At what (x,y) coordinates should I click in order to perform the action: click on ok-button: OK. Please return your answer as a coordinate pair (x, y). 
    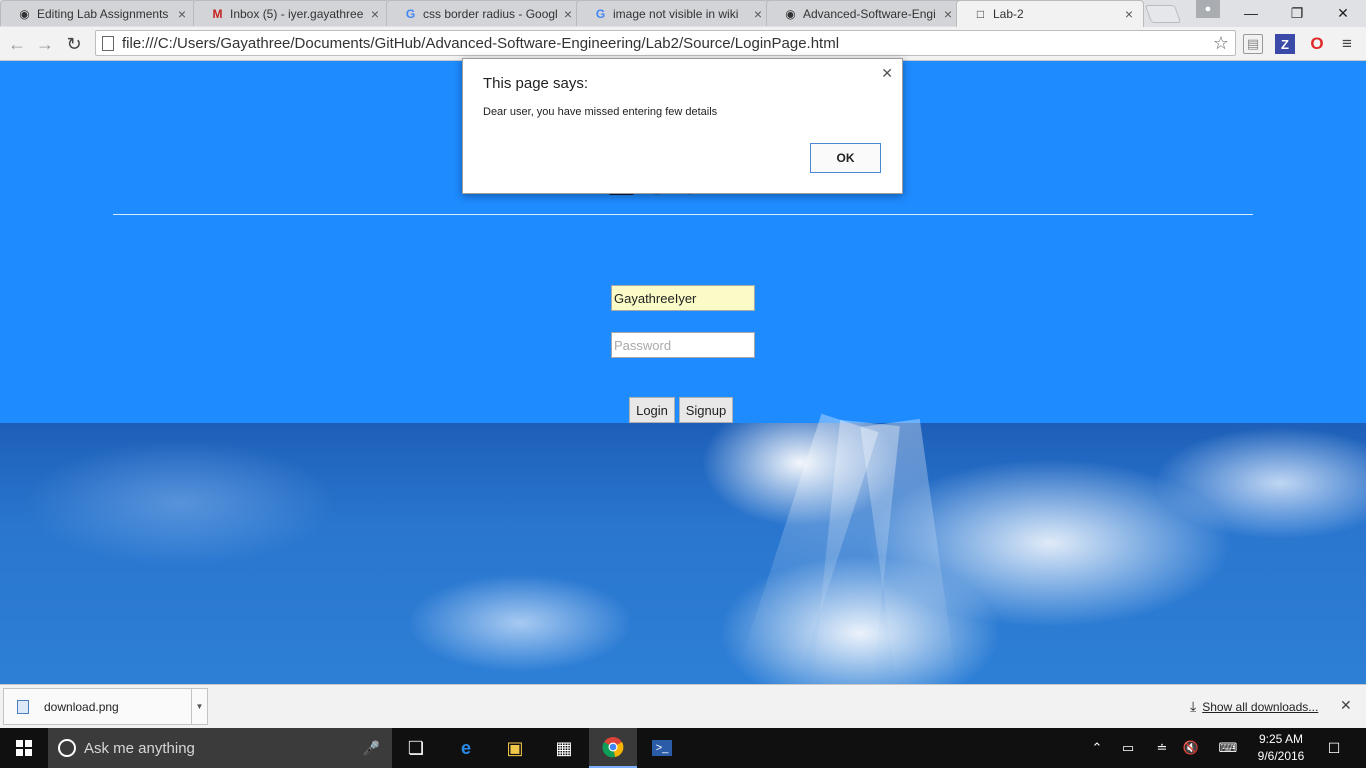
    Looking at the image, I should click on (845, 158).